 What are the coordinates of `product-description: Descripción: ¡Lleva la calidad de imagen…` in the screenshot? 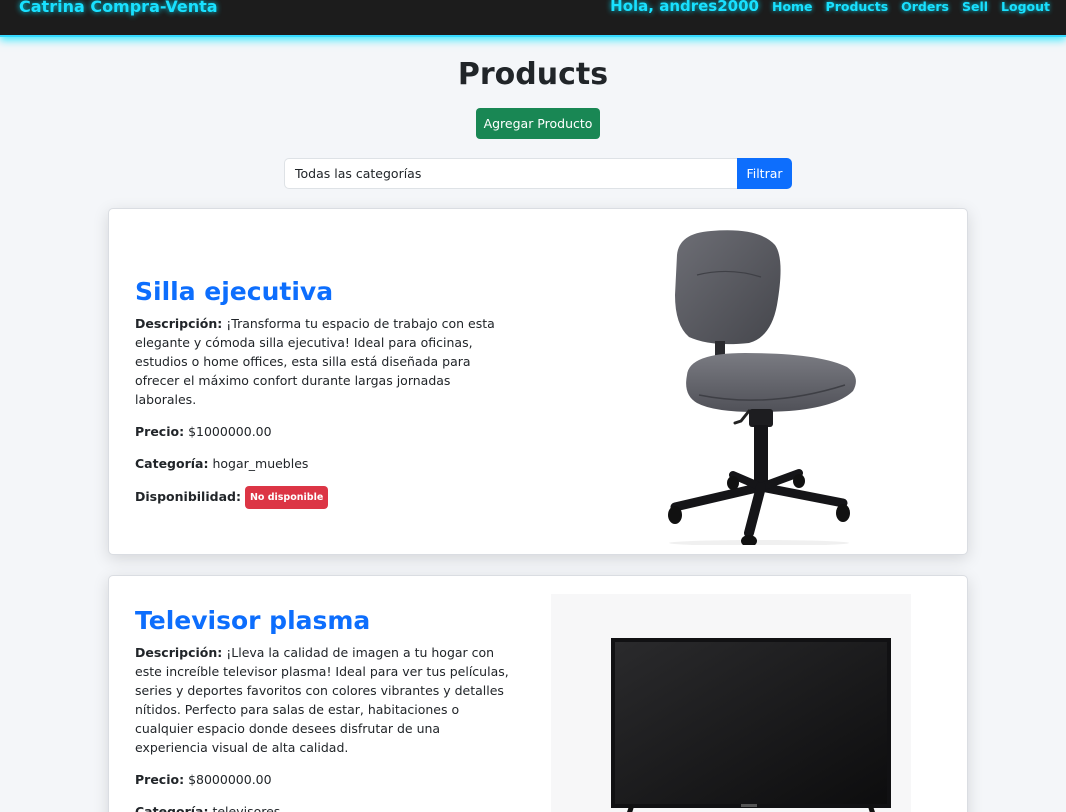 It's located at (325, 700).